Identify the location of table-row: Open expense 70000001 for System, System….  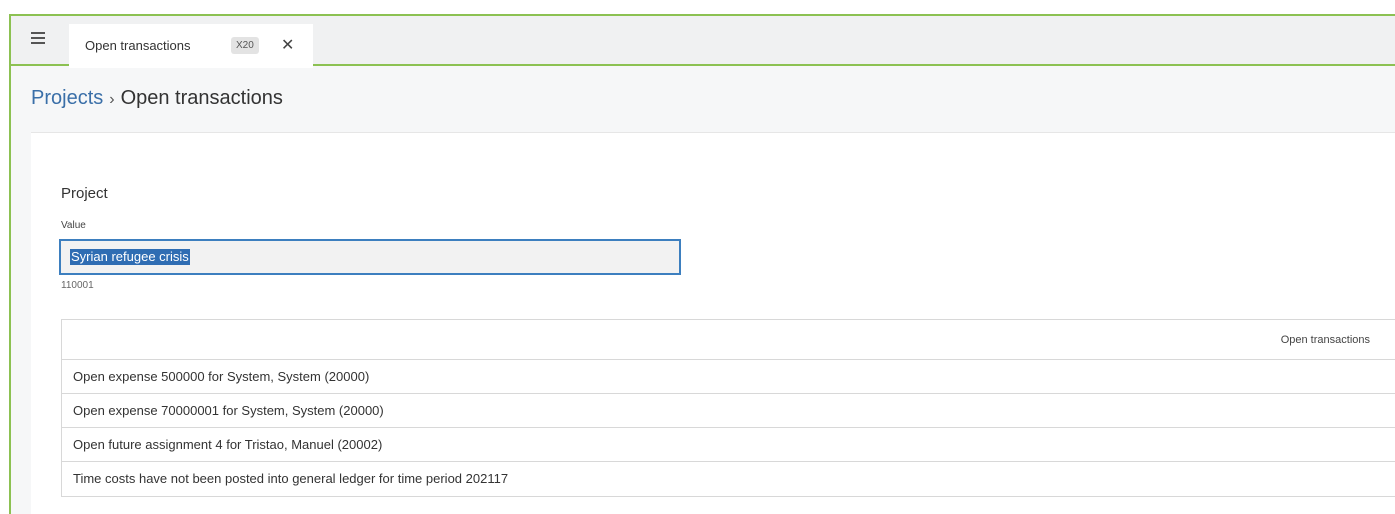
(728, 411).